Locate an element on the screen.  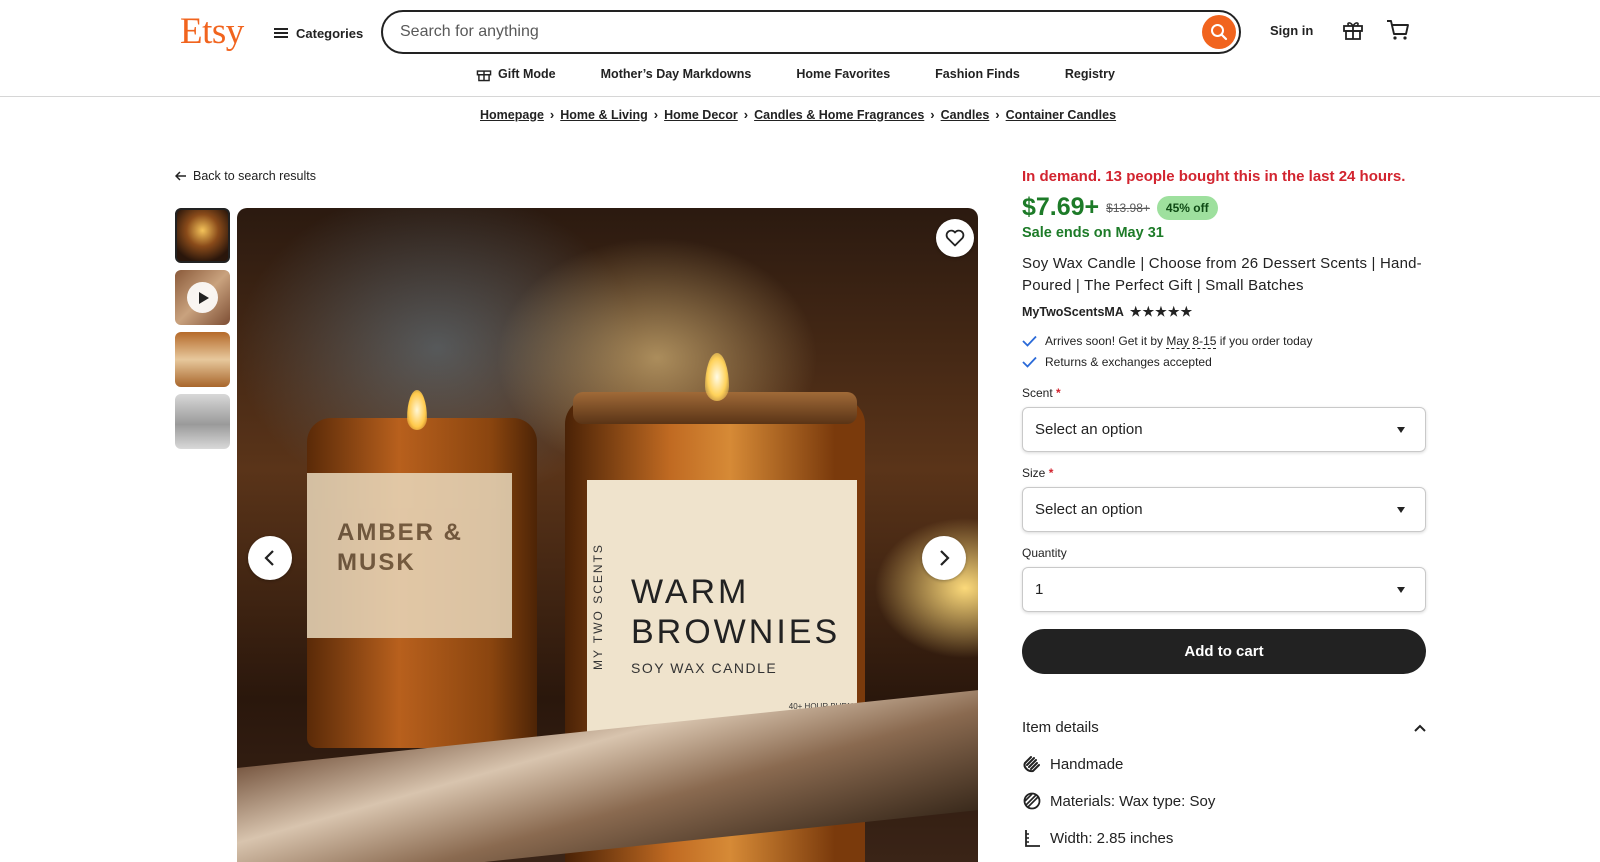
breadcrumb-link: Container Candles is located at coordinates (1061, 115).